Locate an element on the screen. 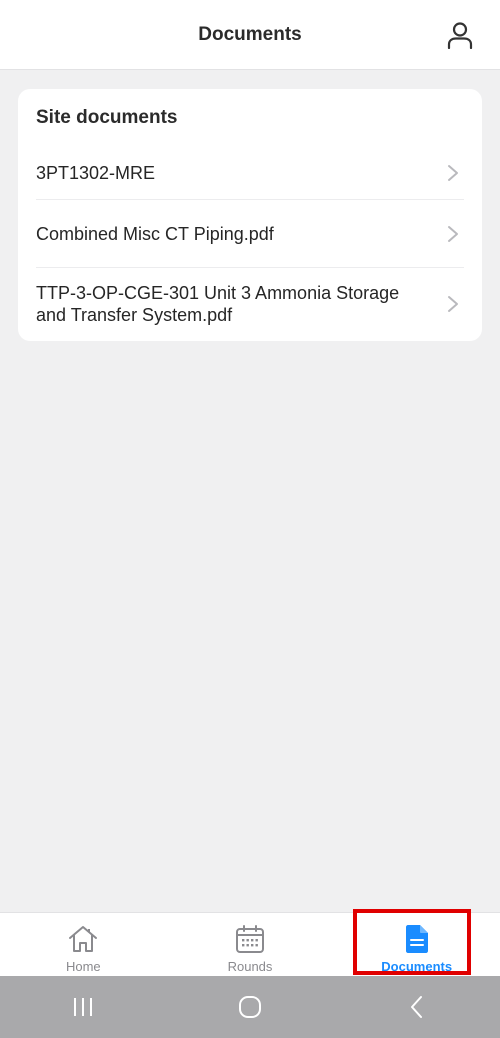 The width and height of the screenshot is (500, 1038). bottom-tab-bar: Home Rounds Documents is located at coordinates (250, 944).